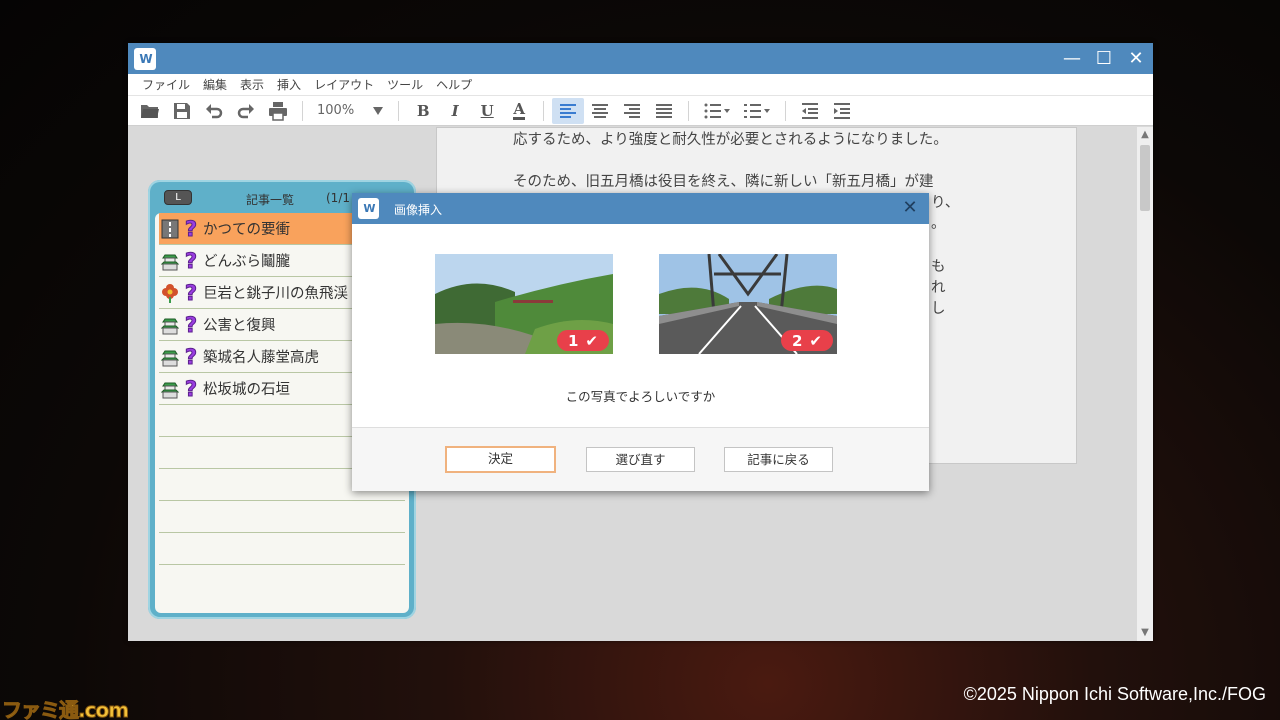  I want to click on menu-file: ファイル, so click(166, 84).